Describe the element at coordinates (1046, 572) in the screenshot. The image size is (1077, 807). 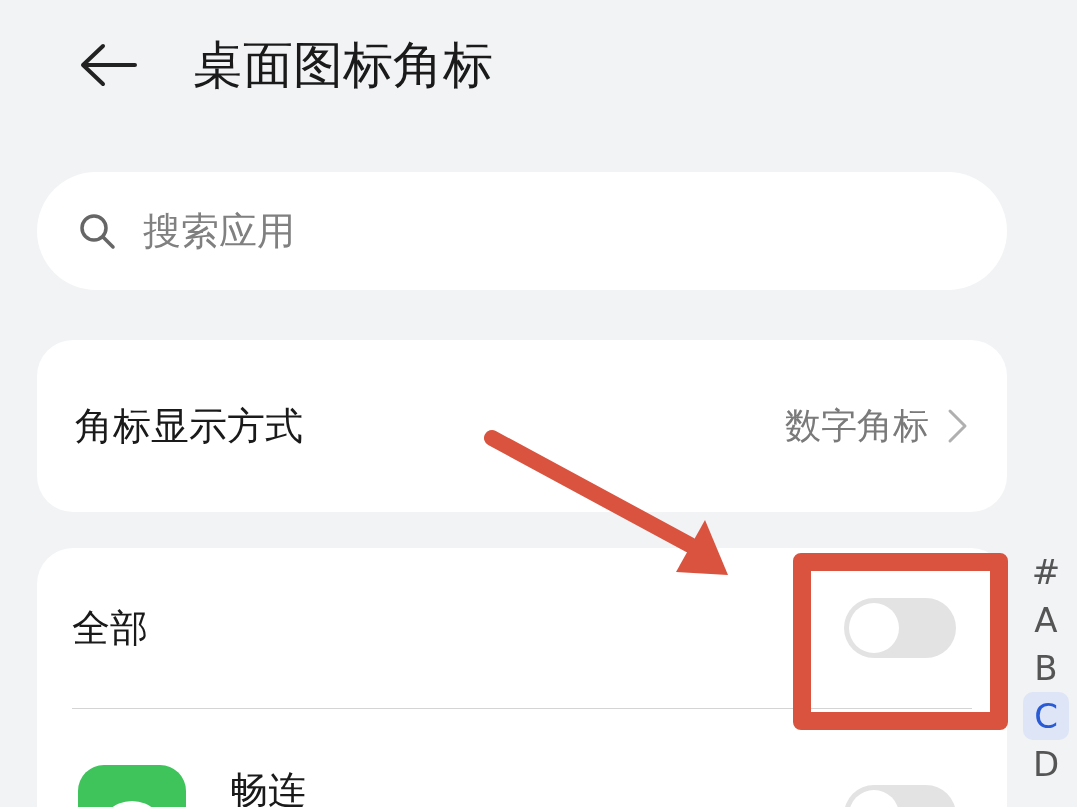
I see `index-letter: #` at that location.